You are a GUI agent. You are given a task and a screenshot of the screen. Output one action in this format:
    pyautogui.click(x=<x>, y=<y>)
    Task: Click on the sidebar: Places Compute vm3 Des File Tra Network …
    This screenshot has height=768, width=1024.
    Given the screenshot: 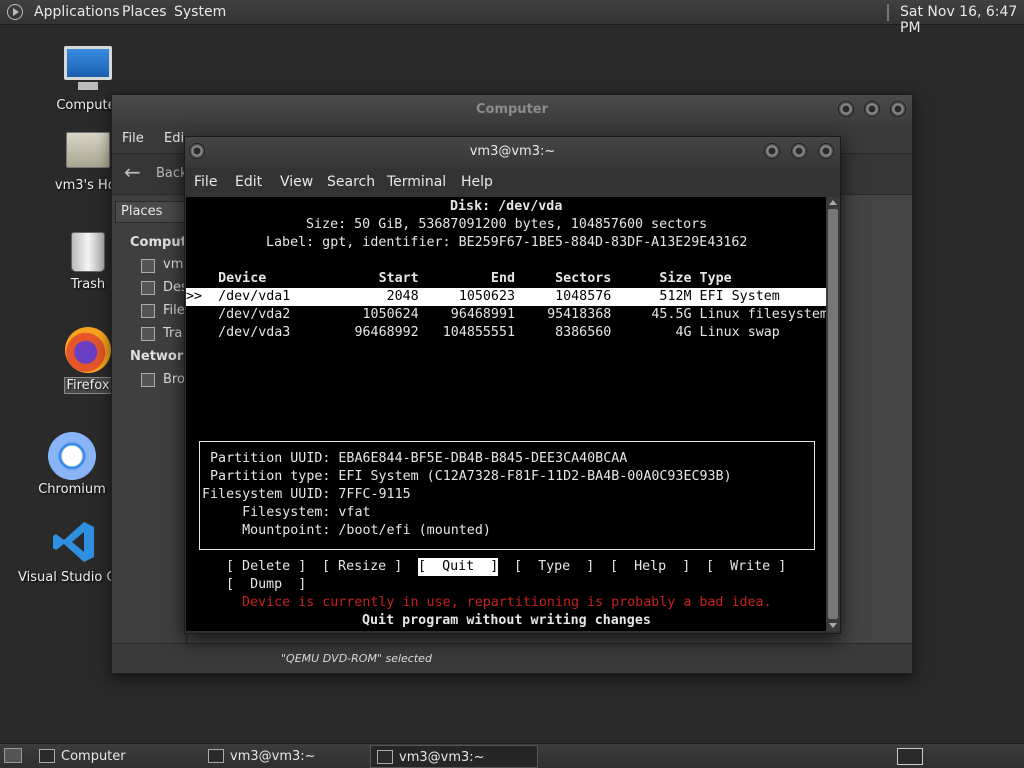 What is the action you would take?
    pyautogui.click(x=154, y=420)
    